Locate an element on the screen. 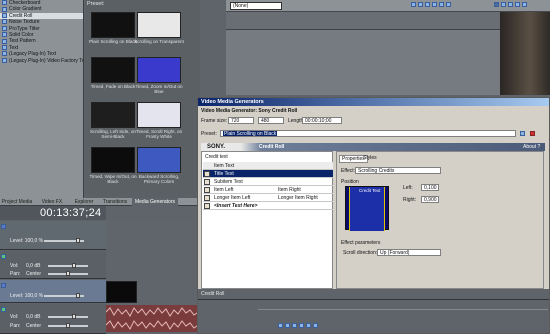 The height and width of the screenshot is (334, 550). credit-row: <Insert Text Here> is located at coordinates (268, 206).